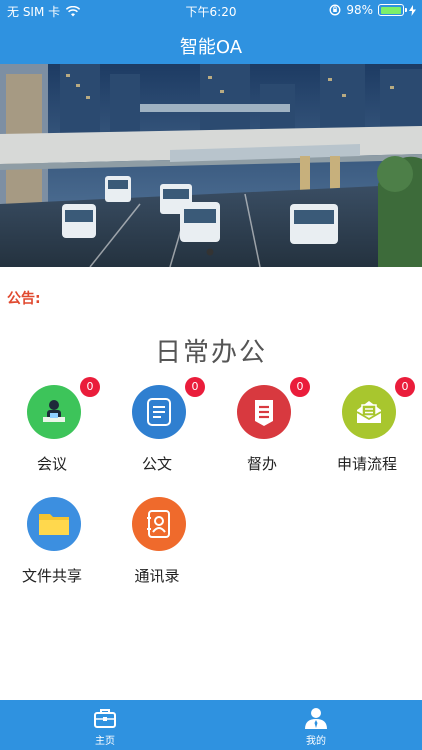  Describe the element at coordinates (157, 552) in the screenshot. I see `app-contacts: 通讯录` at that location.